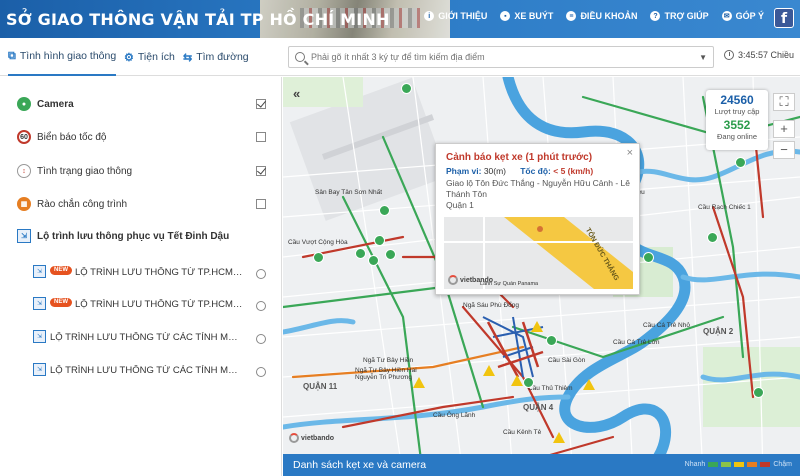 This screenshot has width=800, height=476. I want to click on tab-tim-duong: ⇆ Tìm đường, so click(216, 57).